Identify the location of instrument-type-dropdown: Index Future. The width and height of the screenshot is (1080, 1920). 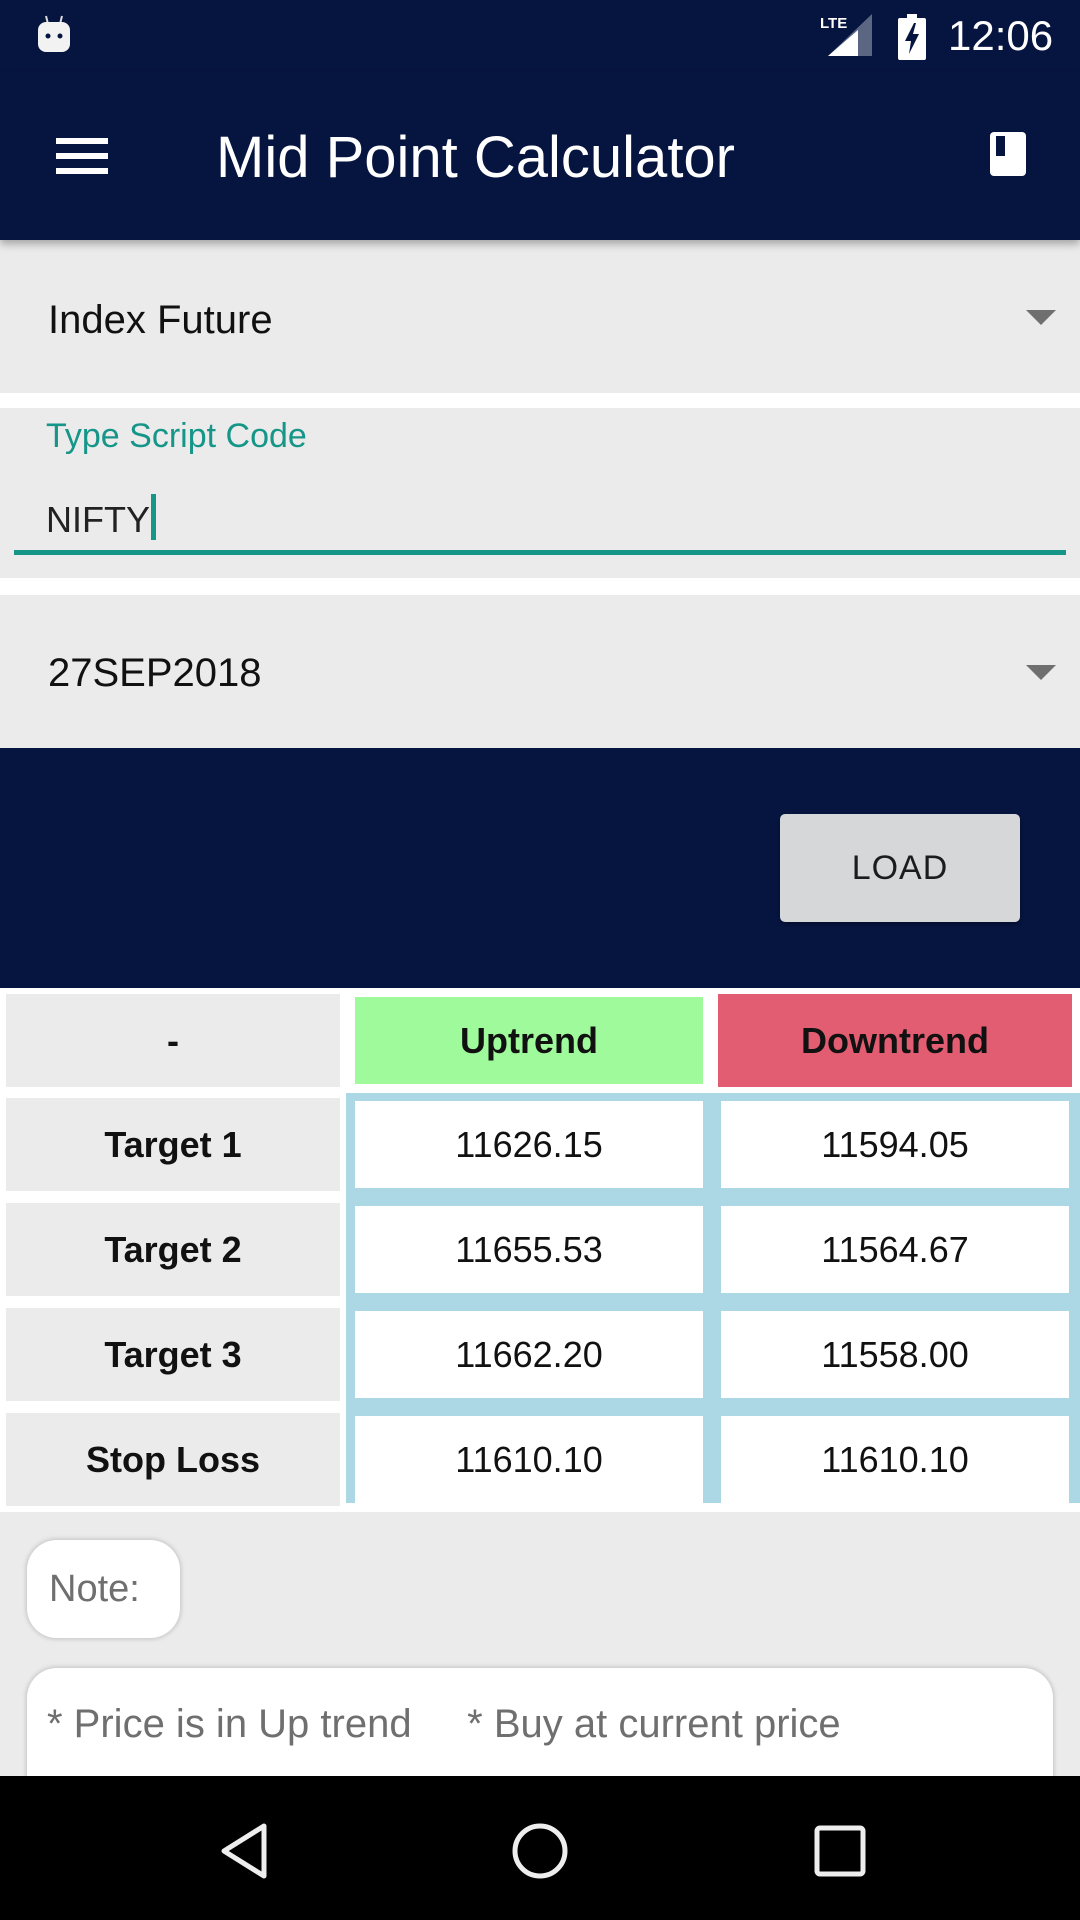
(540, 316).